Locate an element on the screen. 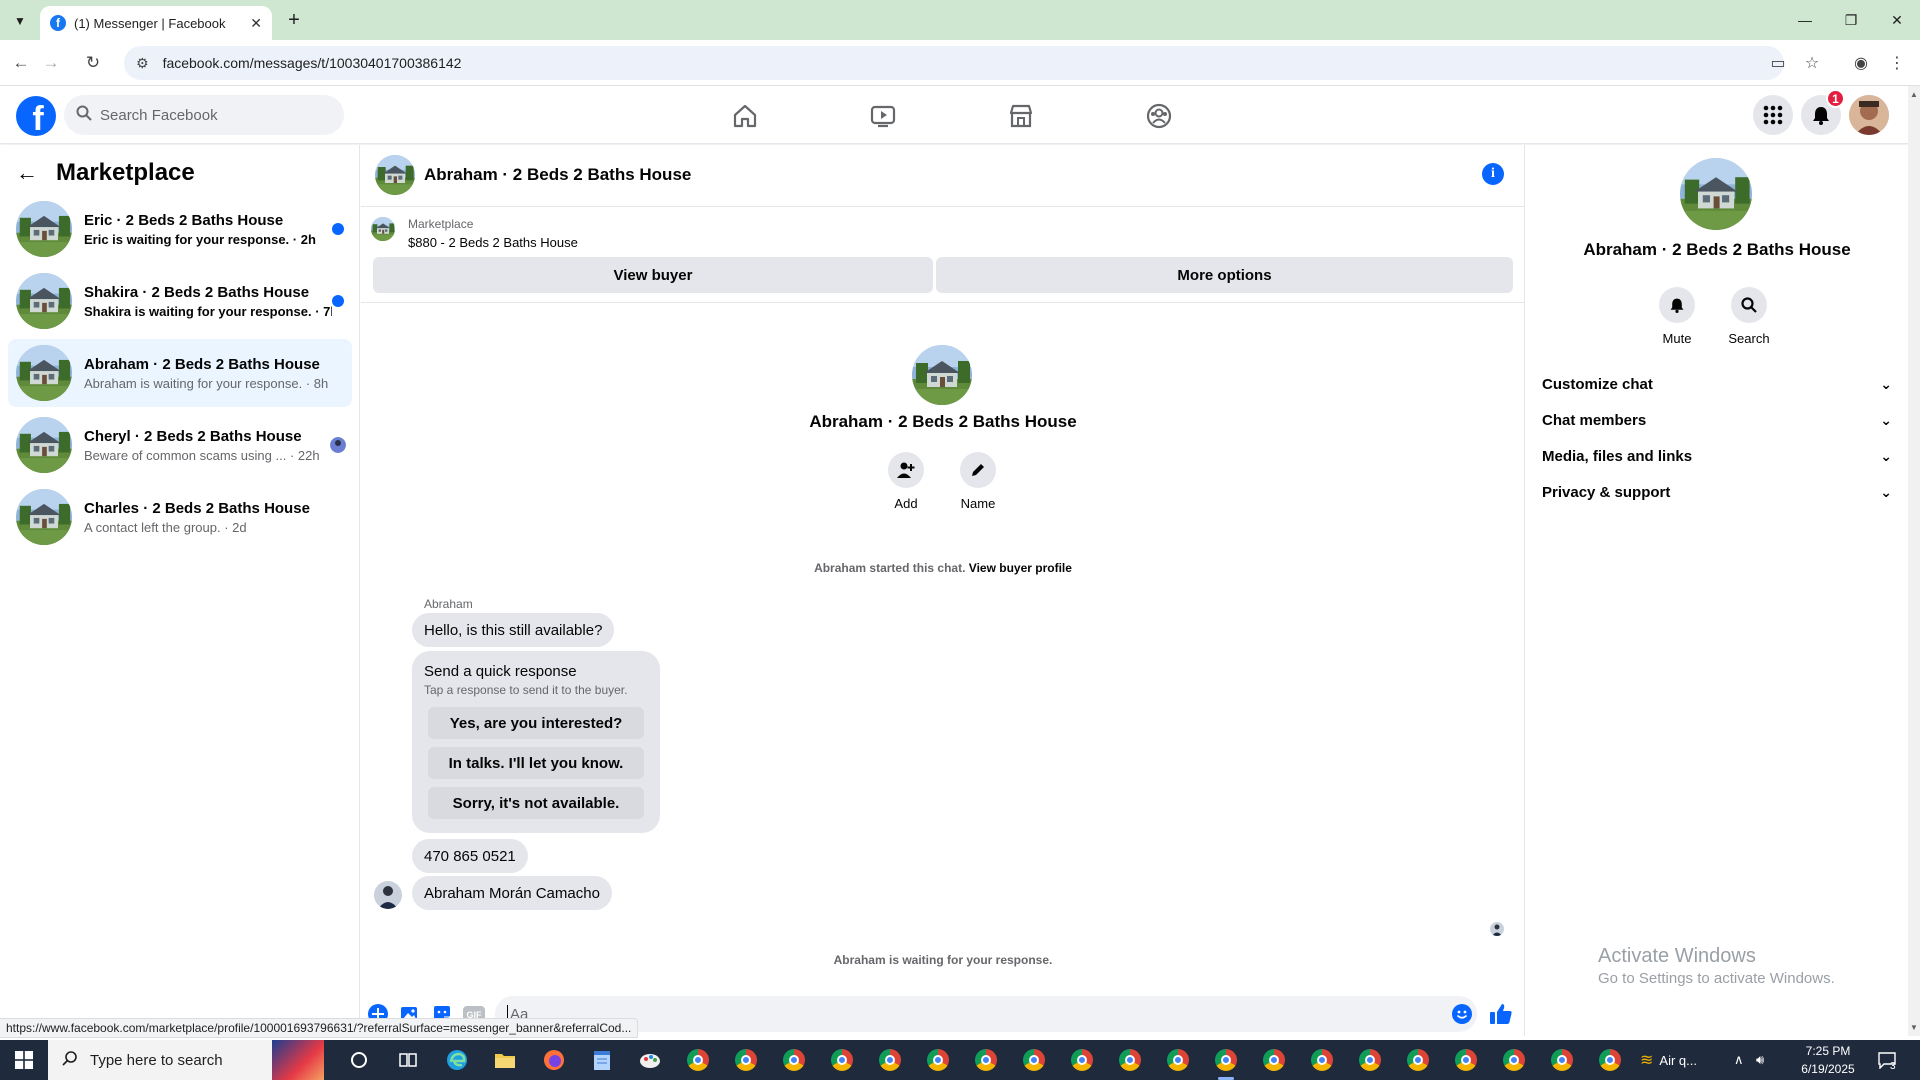  home-icon is located at coordinates (745, 116).